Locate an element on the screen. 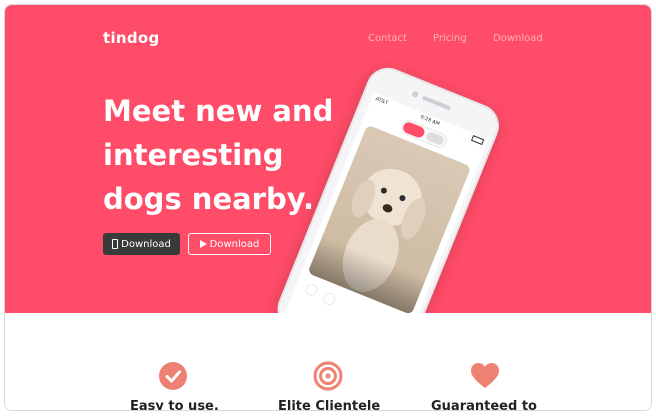 The height and width of the screenshot is (416, 656). headline-line-1: Meet new and is located at coordinates (218, 111).